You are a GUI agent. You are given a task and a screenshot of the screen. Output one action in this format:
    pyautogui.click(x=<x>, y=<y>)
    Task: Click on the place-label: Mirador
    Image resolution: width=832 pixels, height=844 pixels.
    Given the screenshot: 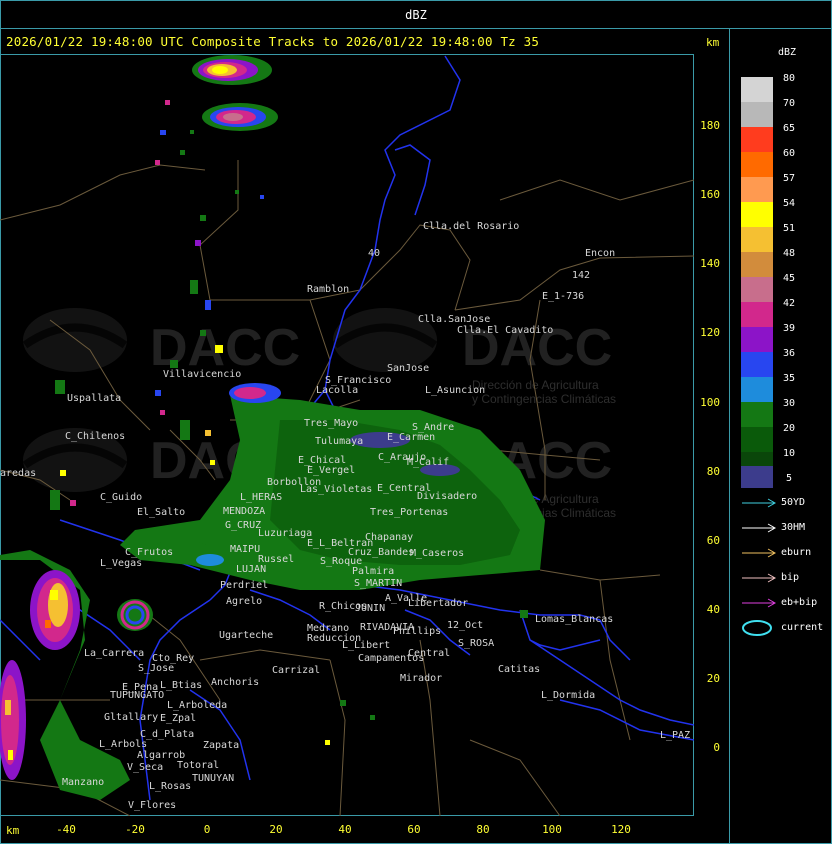 What is the action you would take?
    pyautogui.click(x=421, y=678)
    